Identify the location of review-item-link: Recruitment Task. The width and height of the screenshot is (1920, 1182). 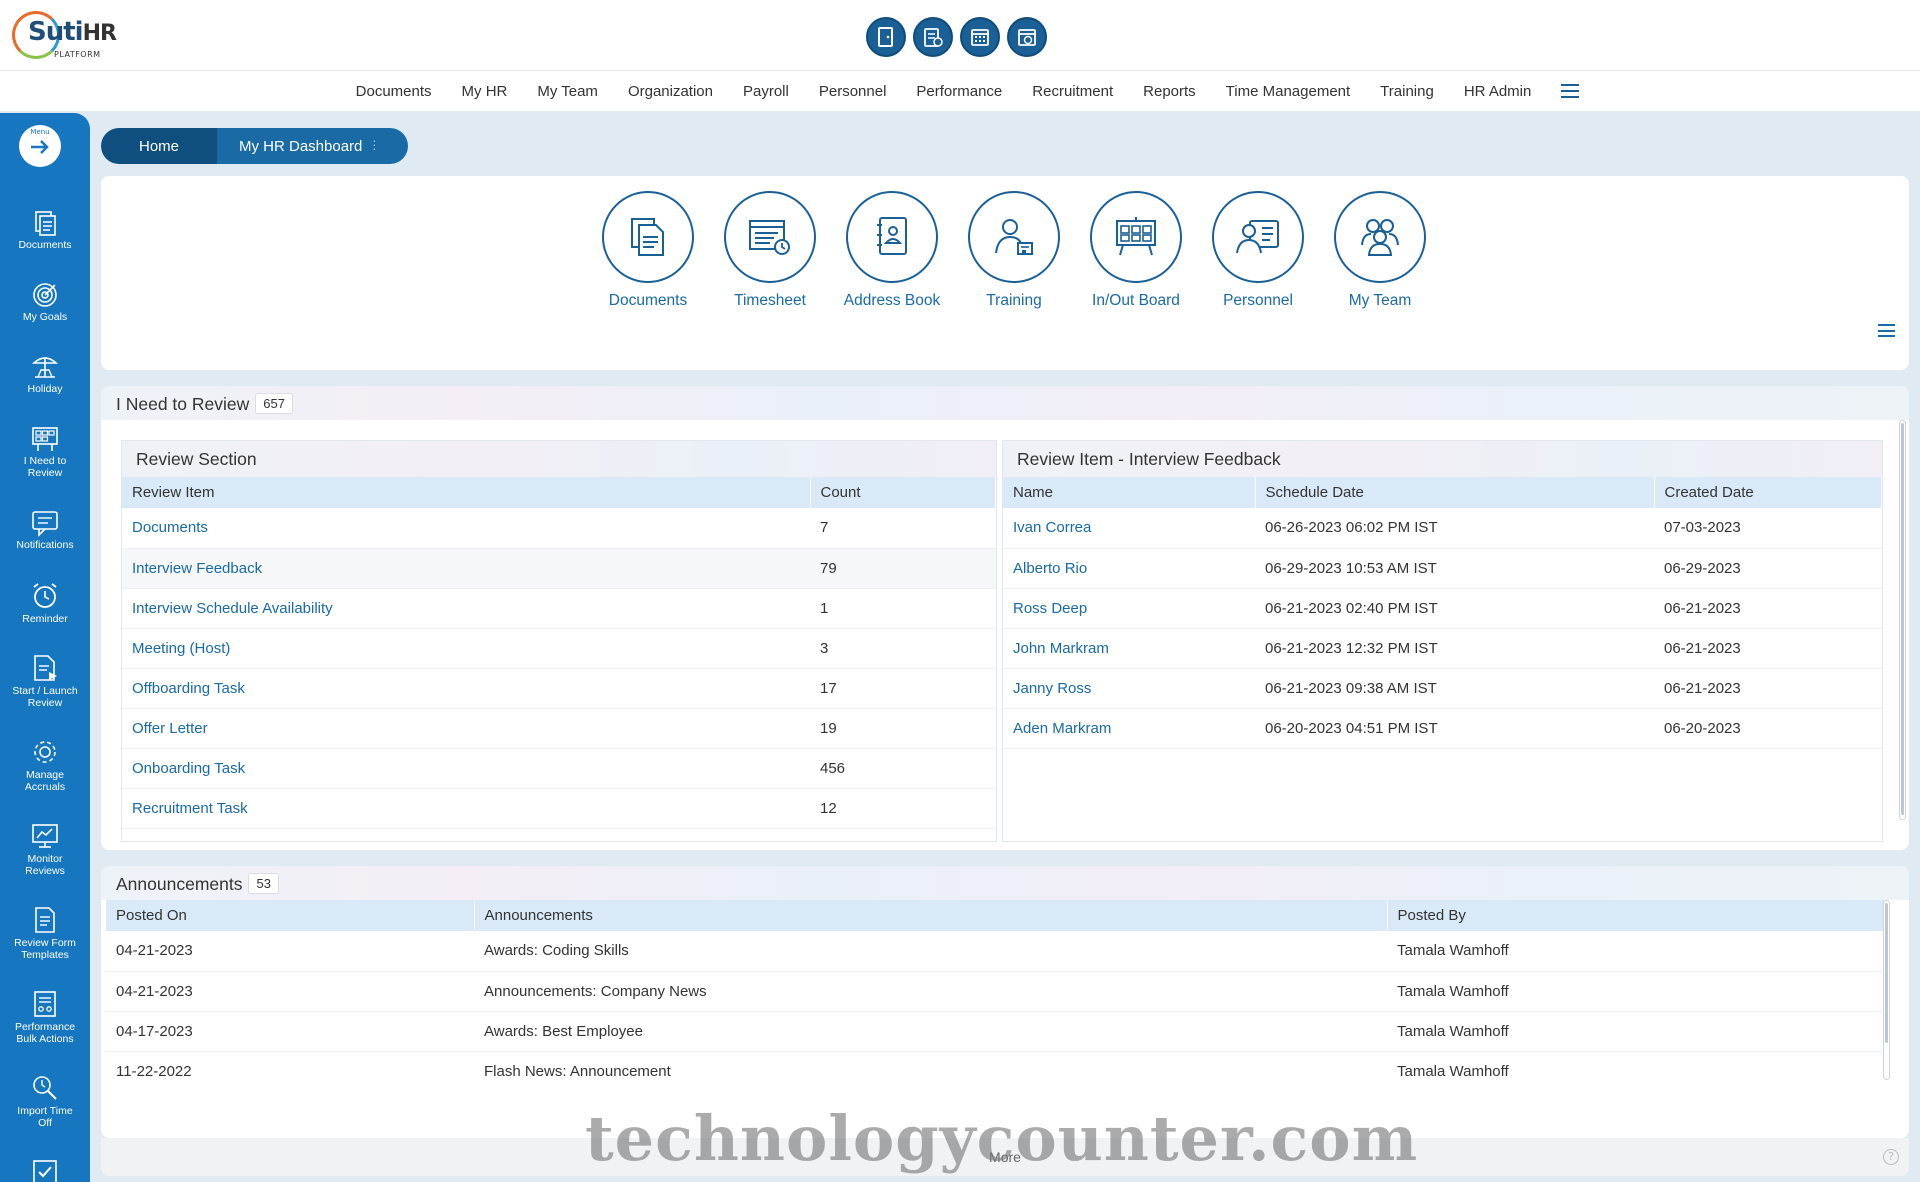
(466, 808).